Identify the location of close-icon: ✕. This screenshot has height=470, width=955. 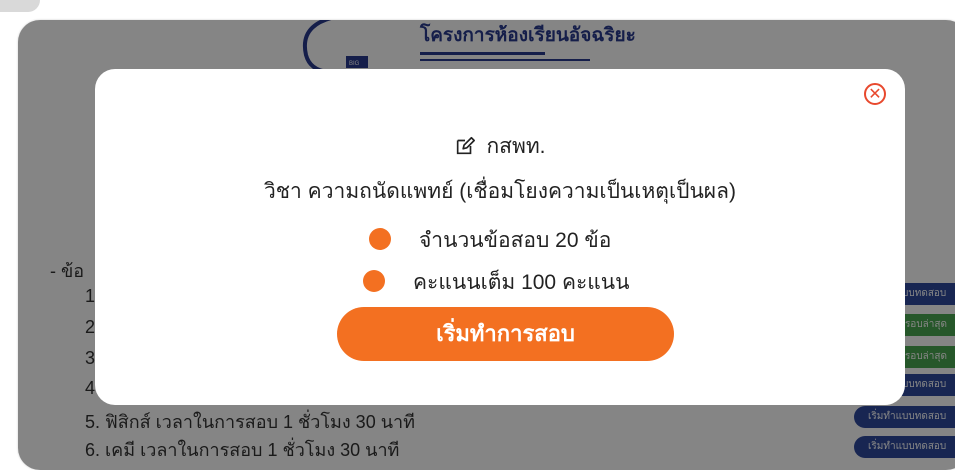
(875, 94).